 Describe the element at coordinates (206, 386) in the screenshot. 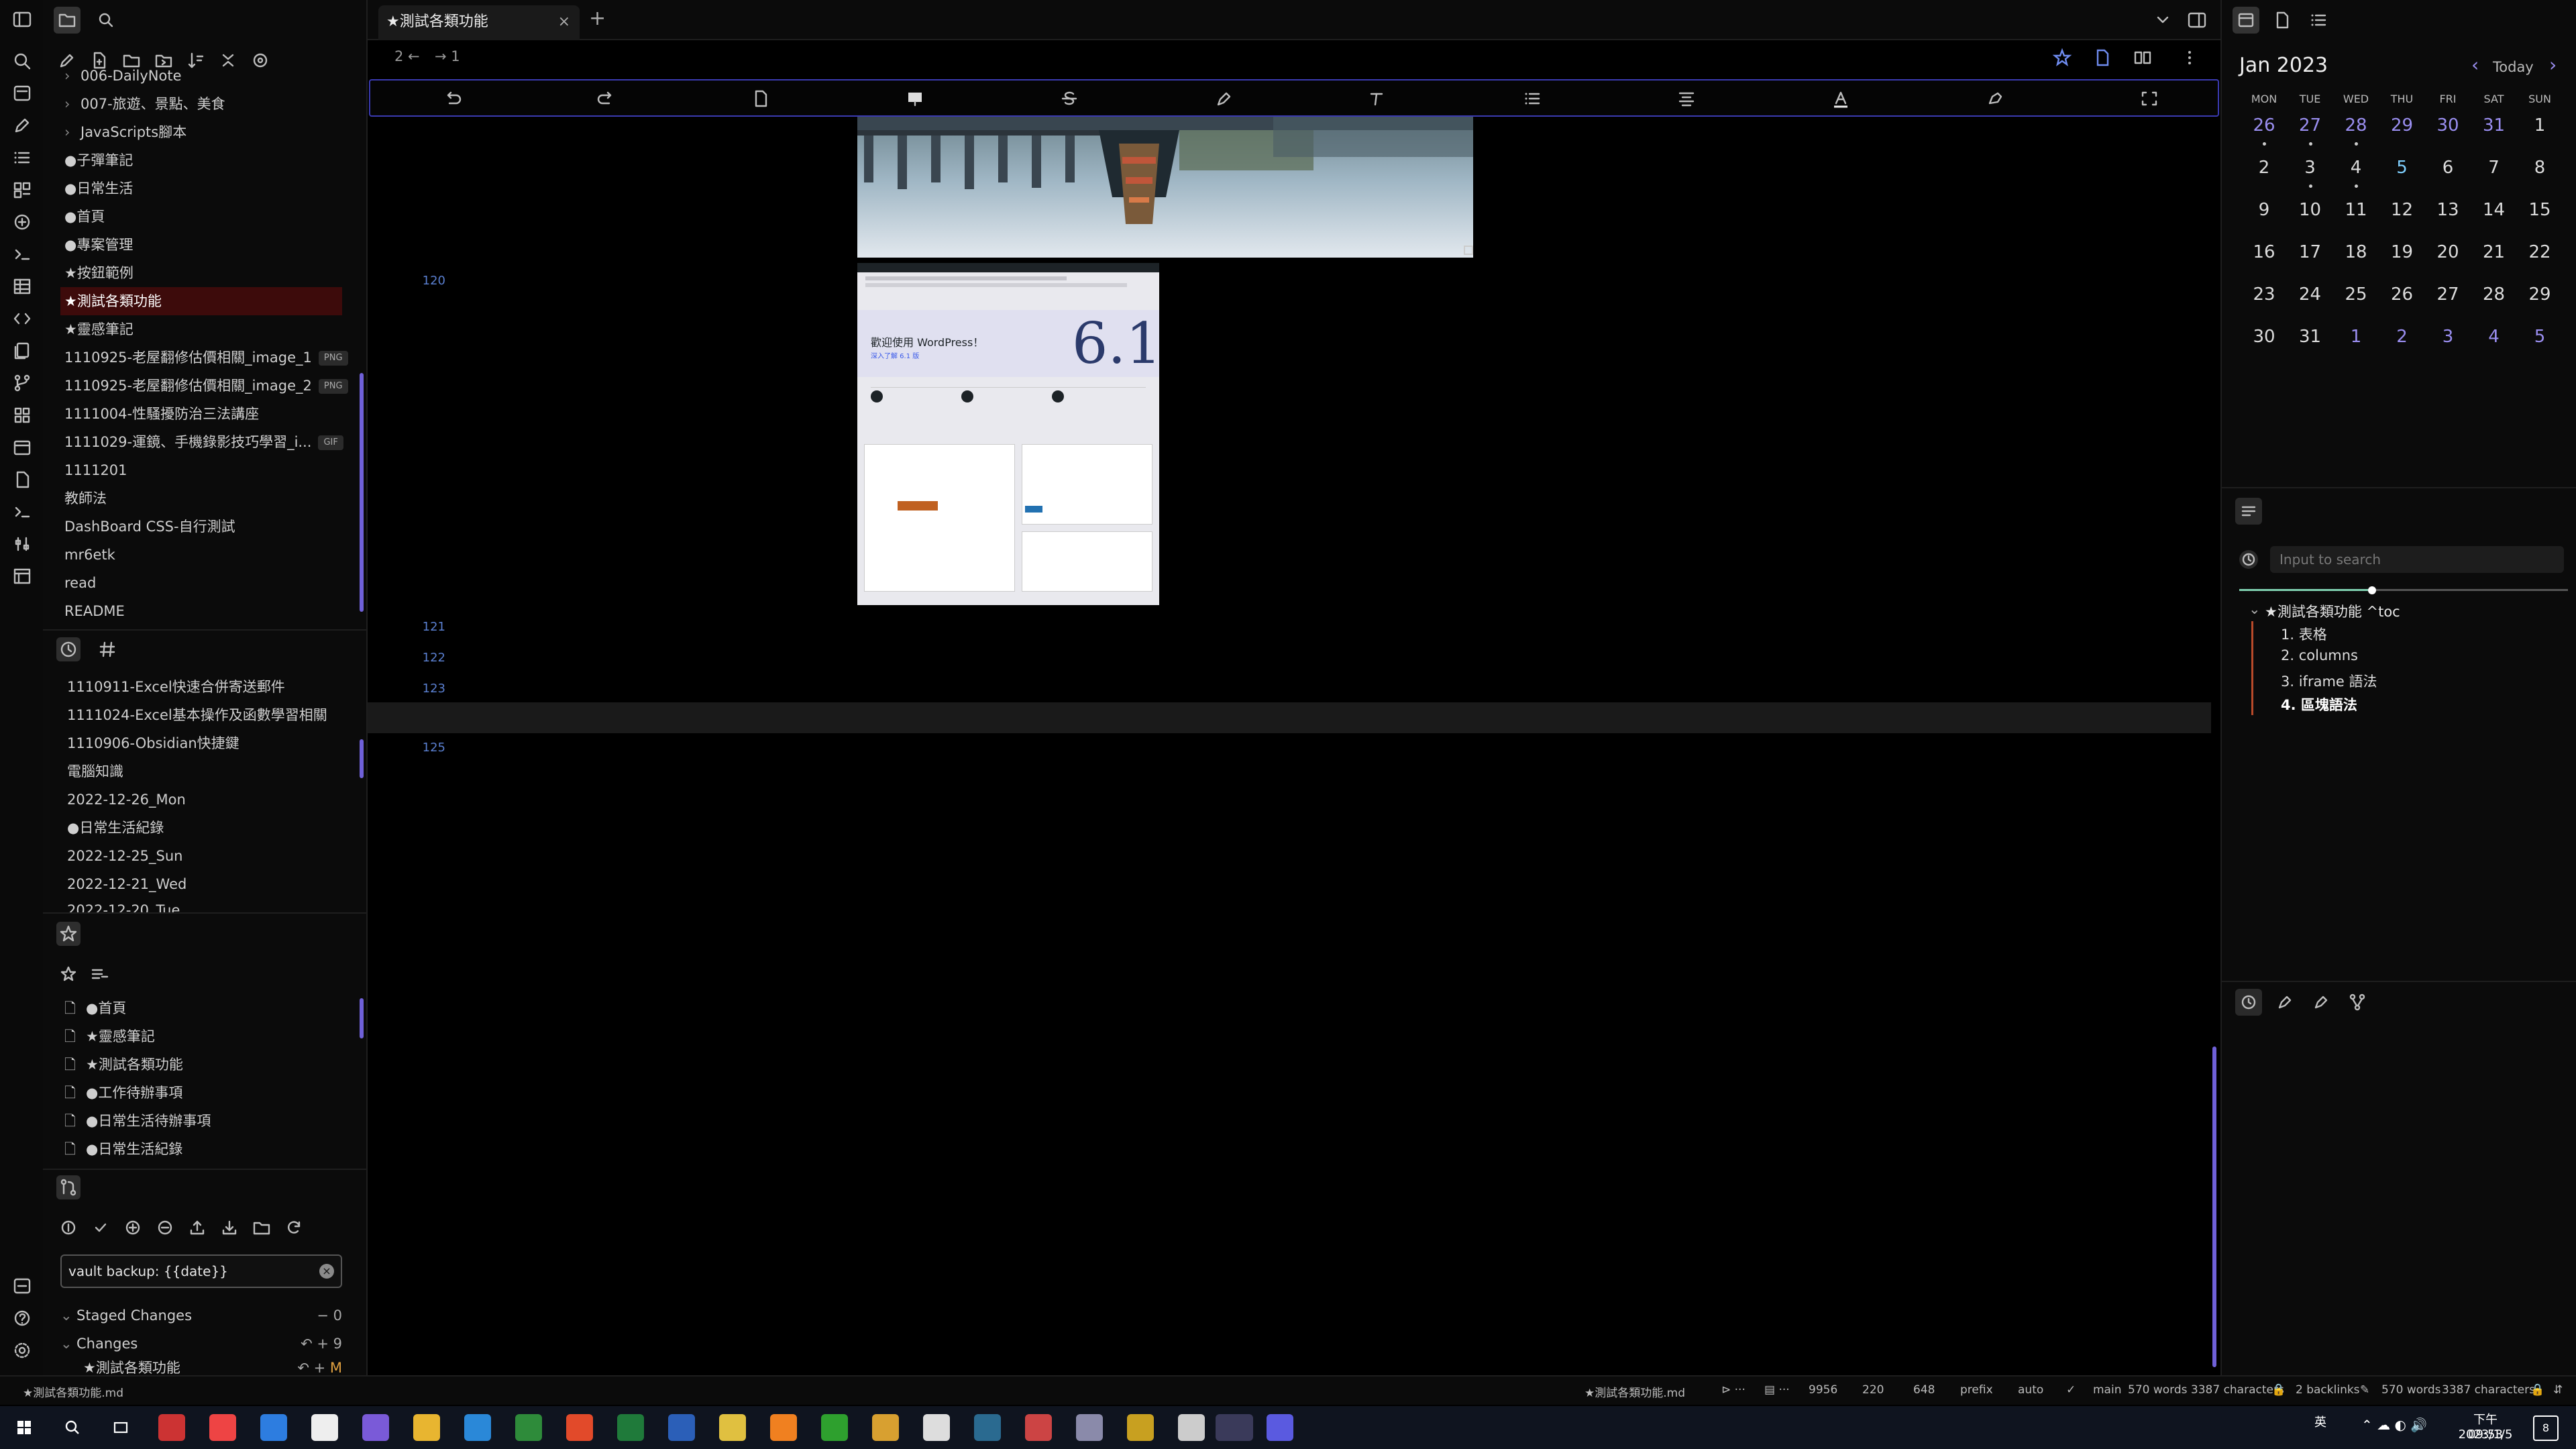

I see `file-tree-item: 1110925-老屋翻修估價相關_image_2 PNG` at that location.